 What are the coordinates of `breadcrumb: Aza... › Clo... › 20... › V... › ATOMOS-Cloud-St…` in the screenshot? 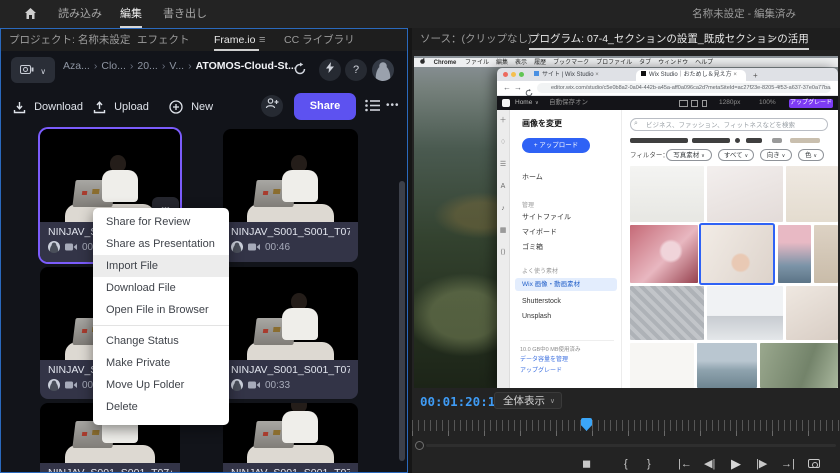 It's located at (180, 66).